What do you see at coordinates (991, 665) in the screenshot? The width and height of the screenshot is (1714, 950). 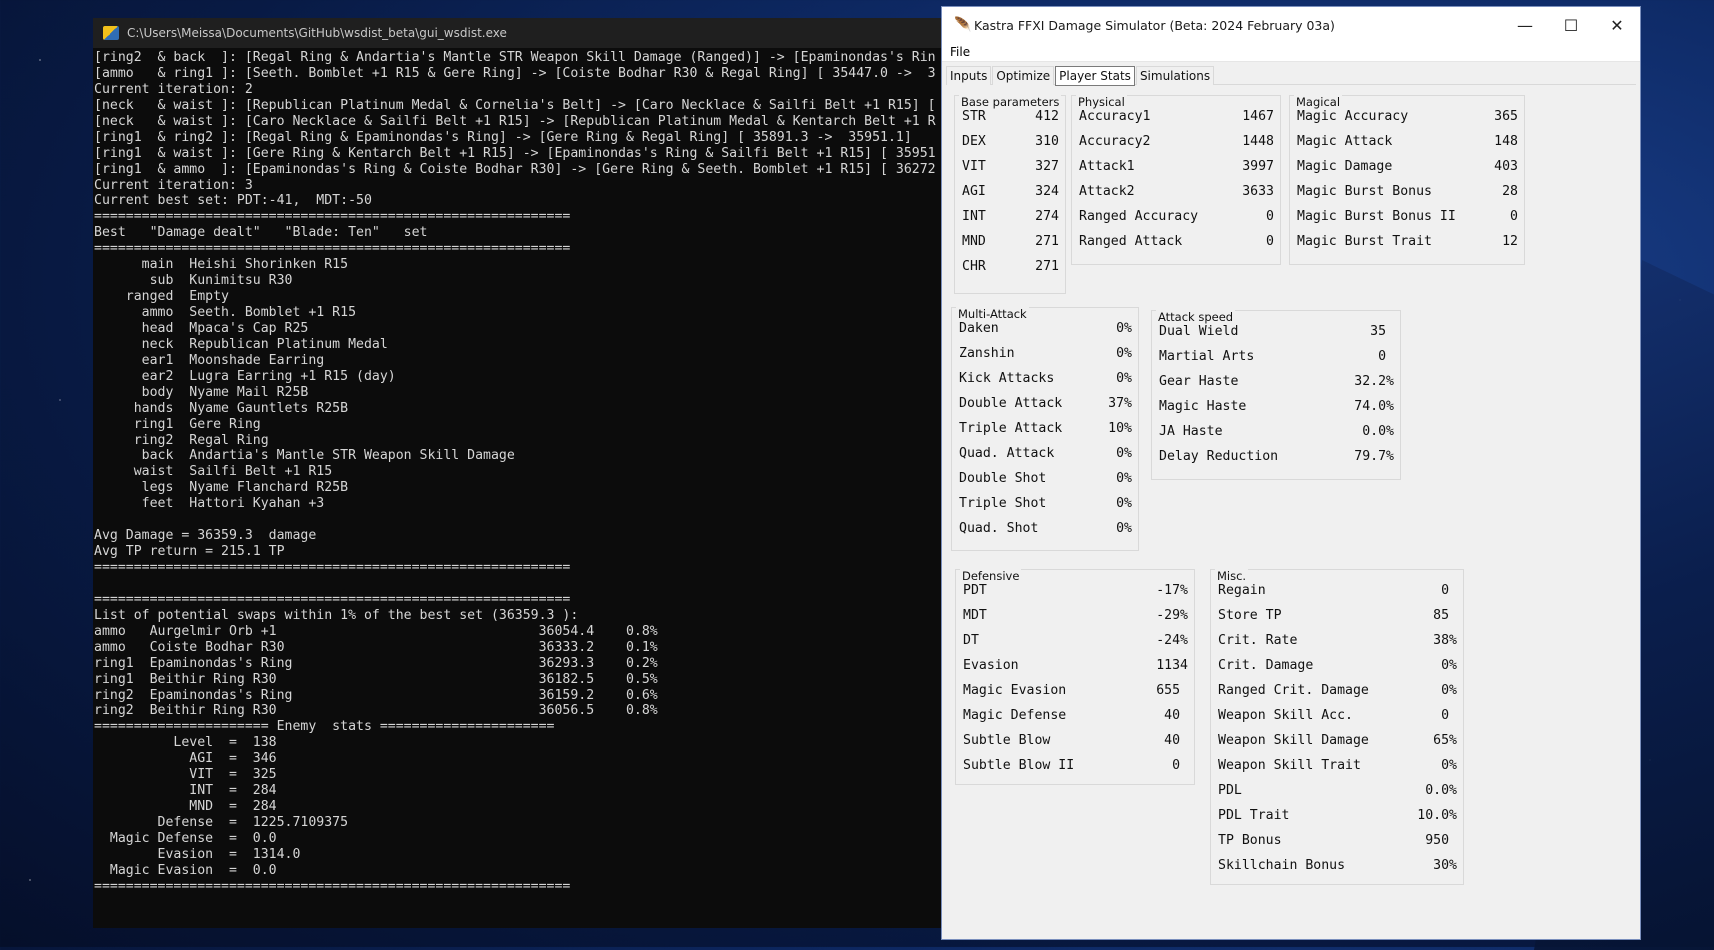 I see `stat-label: Evasion` at bounding box center [991, 665].